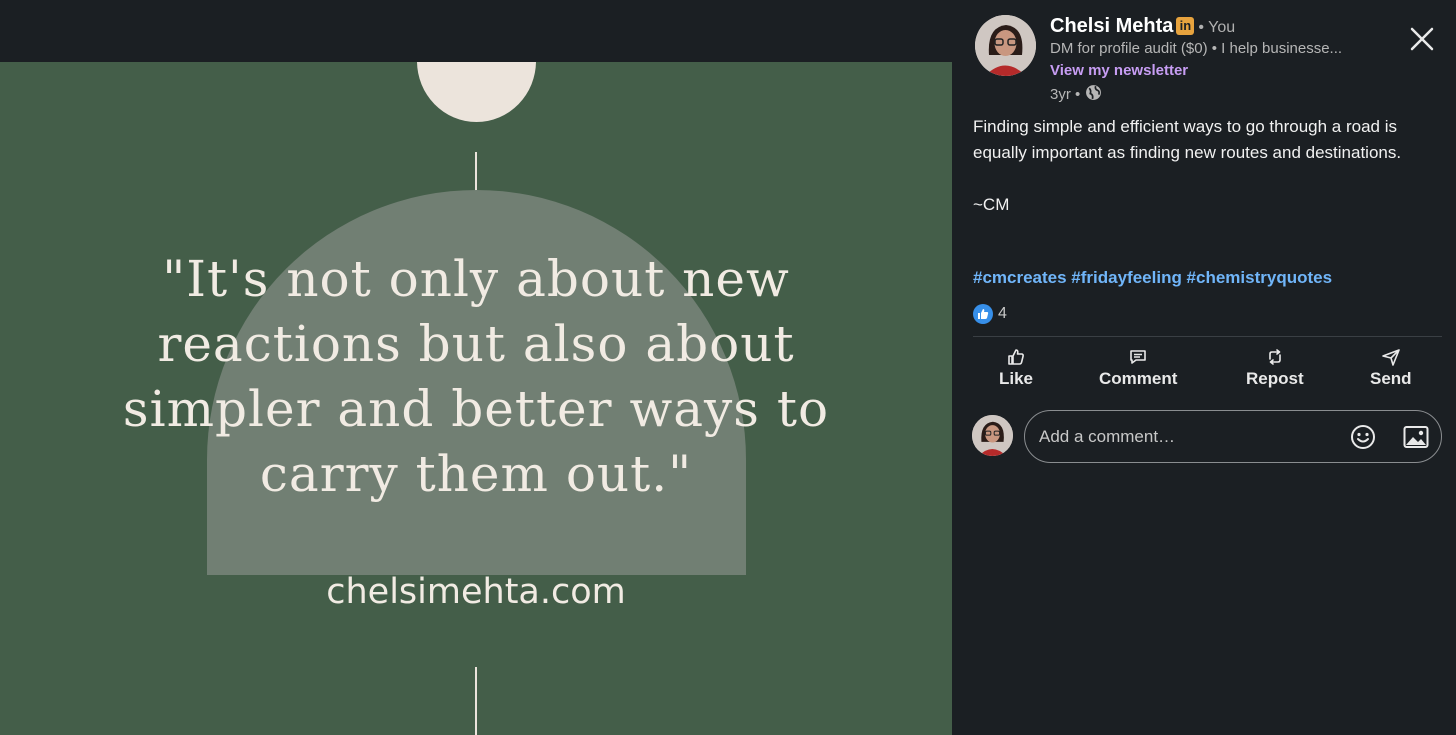 The image size is (1456, 735). I want to click on current-user-avatar, so click(992, 435).